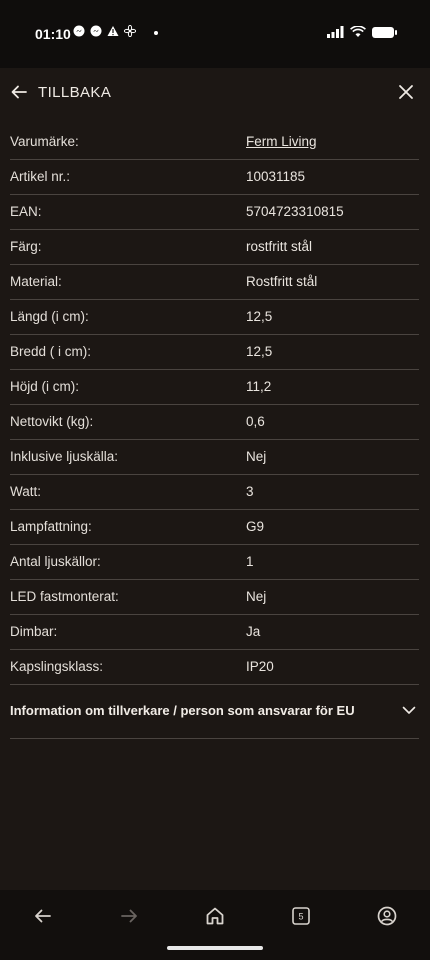  What do you see at coordinates (214, 212) in the screenshot?
I see `spec-row: EAN: 5704723310815` at bounding box center [214, 212].